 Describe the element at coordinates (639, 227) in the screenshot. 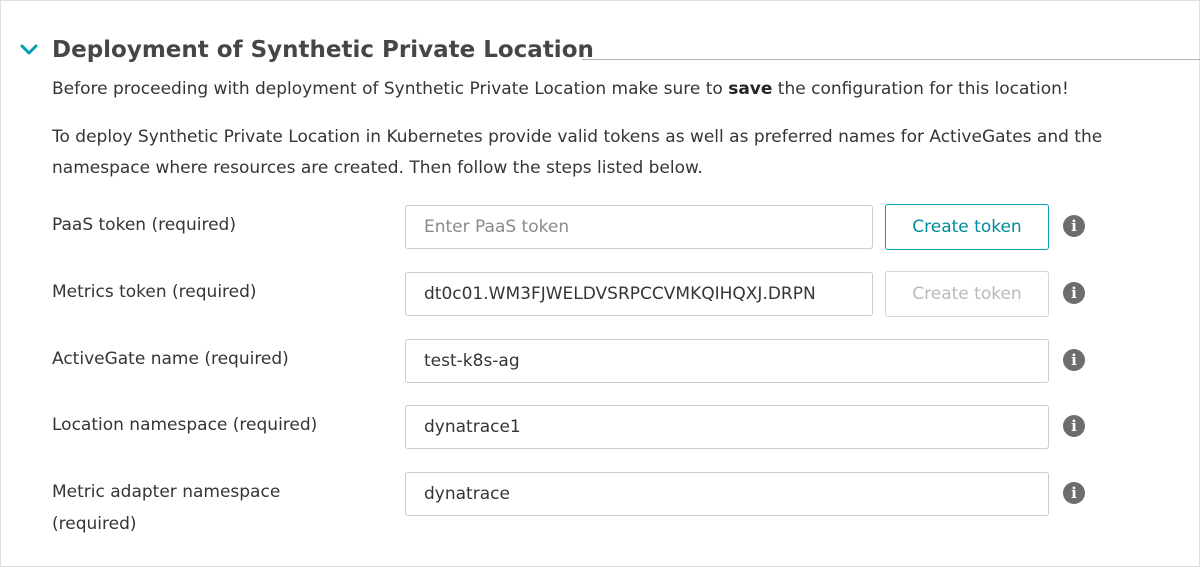

I see `paas-token-input` at that location.